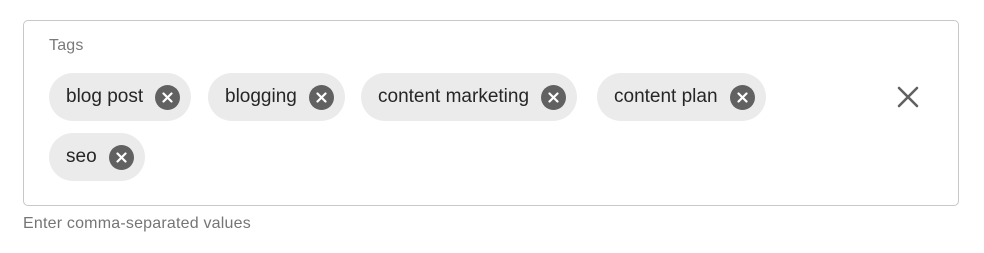  I want to click on helper-text: Enter comma-separated values, so click(137, 223).